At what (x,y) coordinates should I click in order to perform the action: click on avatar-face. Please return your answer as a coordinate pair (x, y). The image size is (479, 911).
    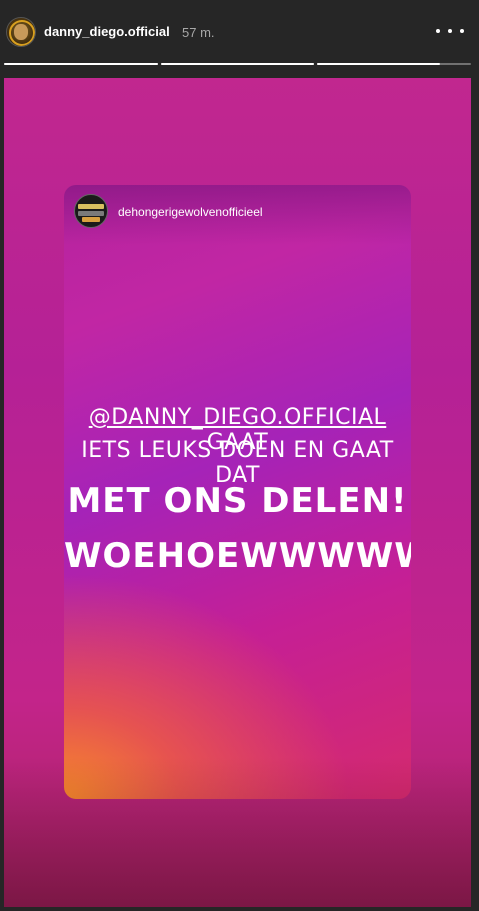
    Looking at the image, I should click on (21, 32).